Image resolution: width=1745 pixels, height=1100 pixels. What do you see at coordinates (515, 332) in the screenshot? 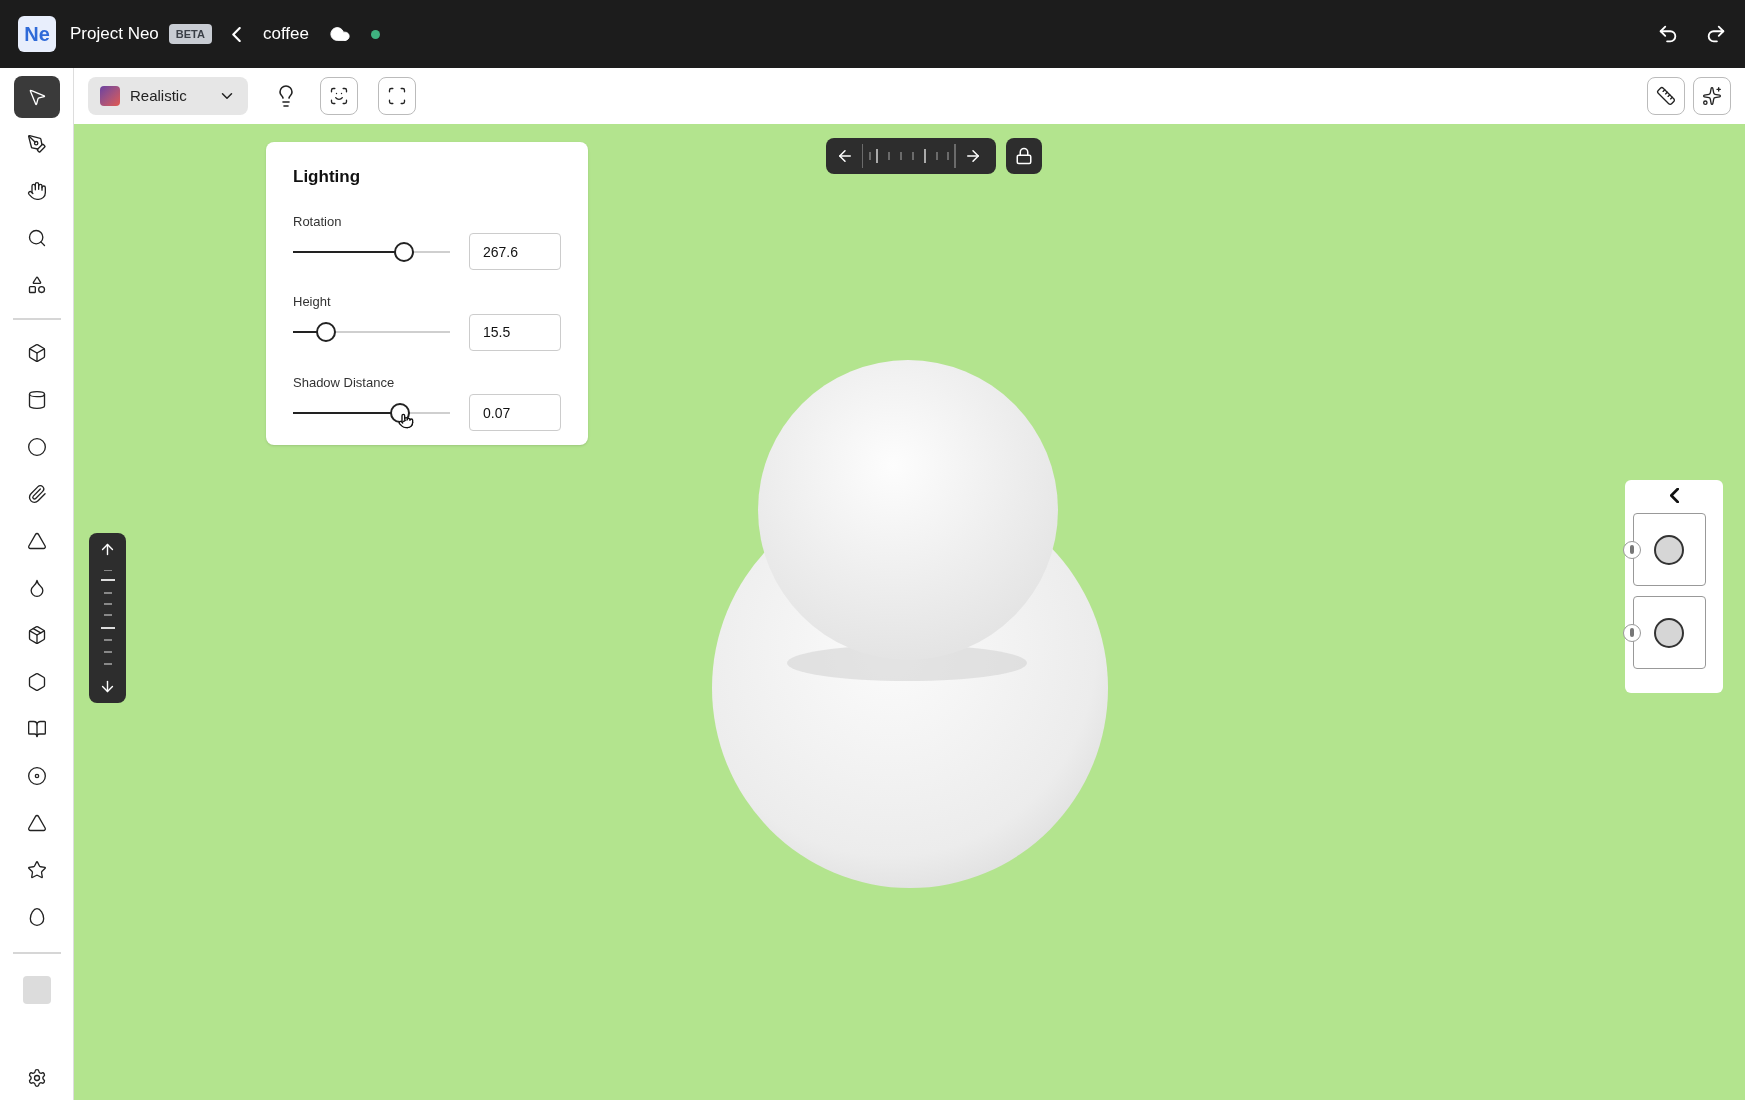
I see `value-field: 15.5` at bounding box center [515, 332].